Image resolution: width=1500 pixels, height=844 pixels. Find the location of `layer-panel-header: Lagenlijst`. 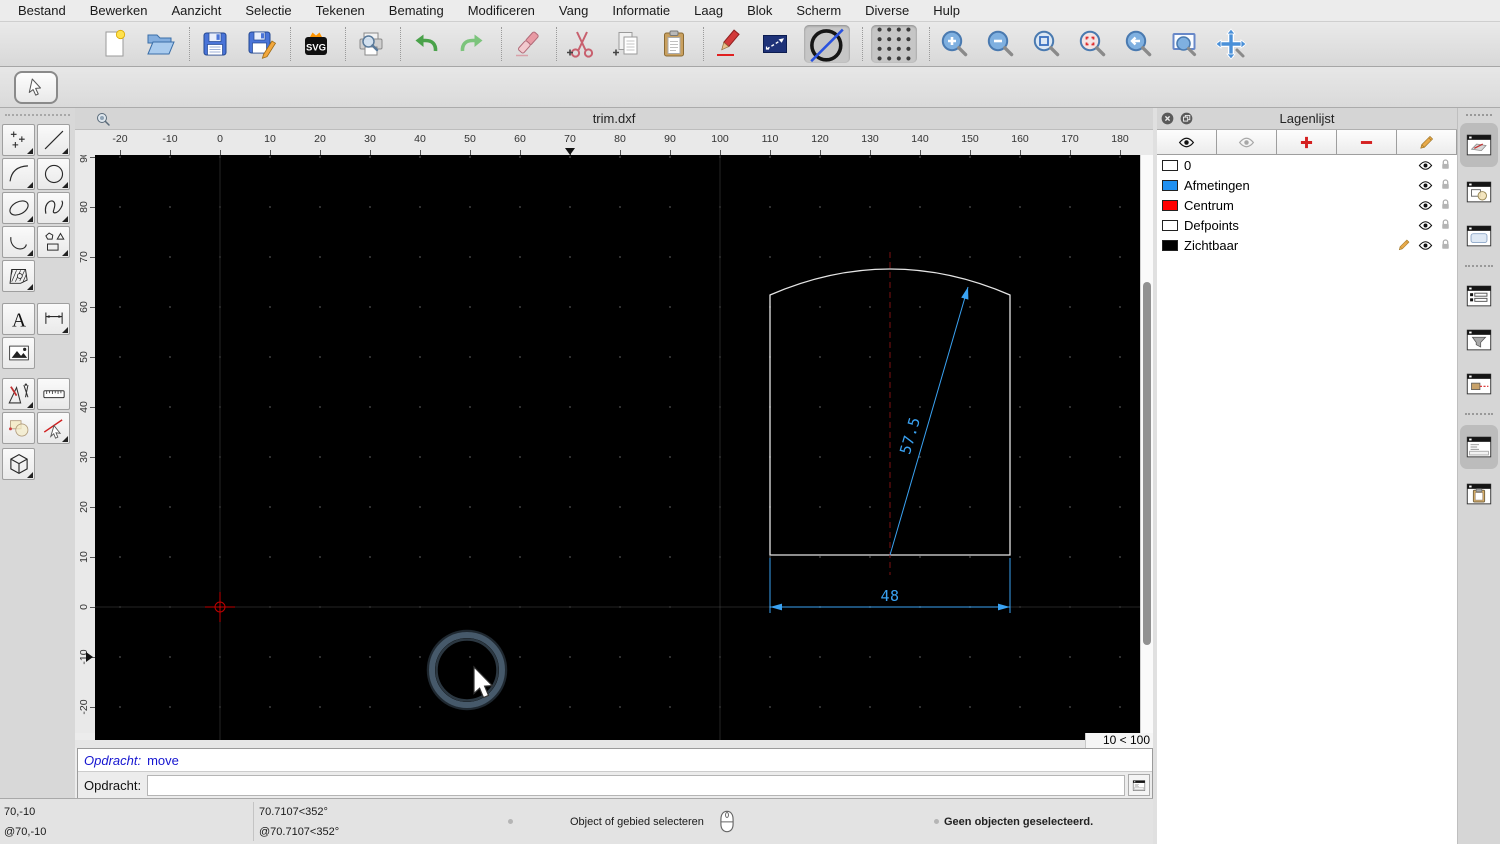

layer-panel-header: Lagenlijst is located at coordinates (1307, 119).